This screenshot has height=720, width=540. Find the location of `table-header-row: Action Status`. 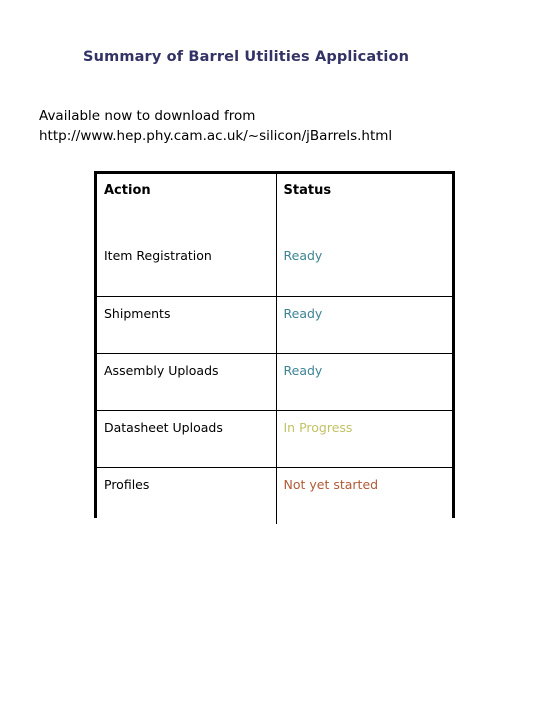

table-header-row: Action Status is located at coordinates (274, 206).